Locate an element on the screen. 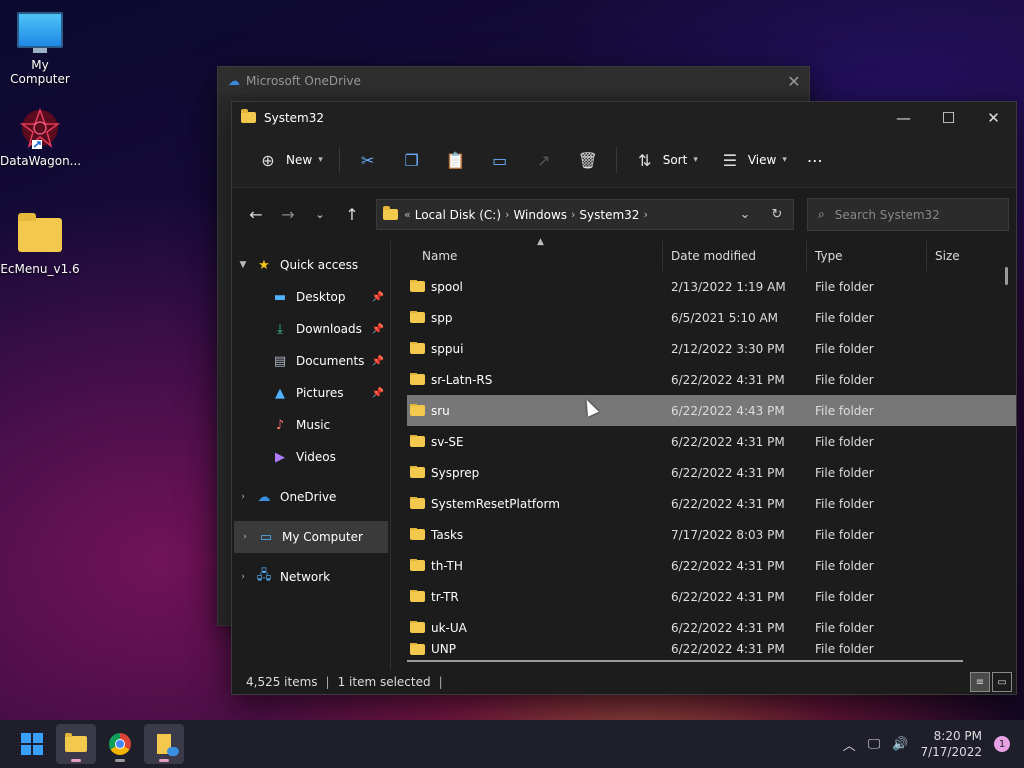 The width and height of the screenshot is (1024, 768). cut-button: ✂ is located at coordinates (368, 160).